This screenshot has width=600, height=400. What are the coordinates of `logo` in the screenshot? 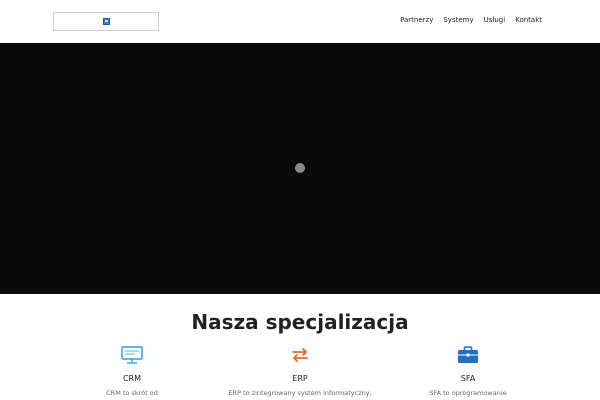 It's located at (106, 21).